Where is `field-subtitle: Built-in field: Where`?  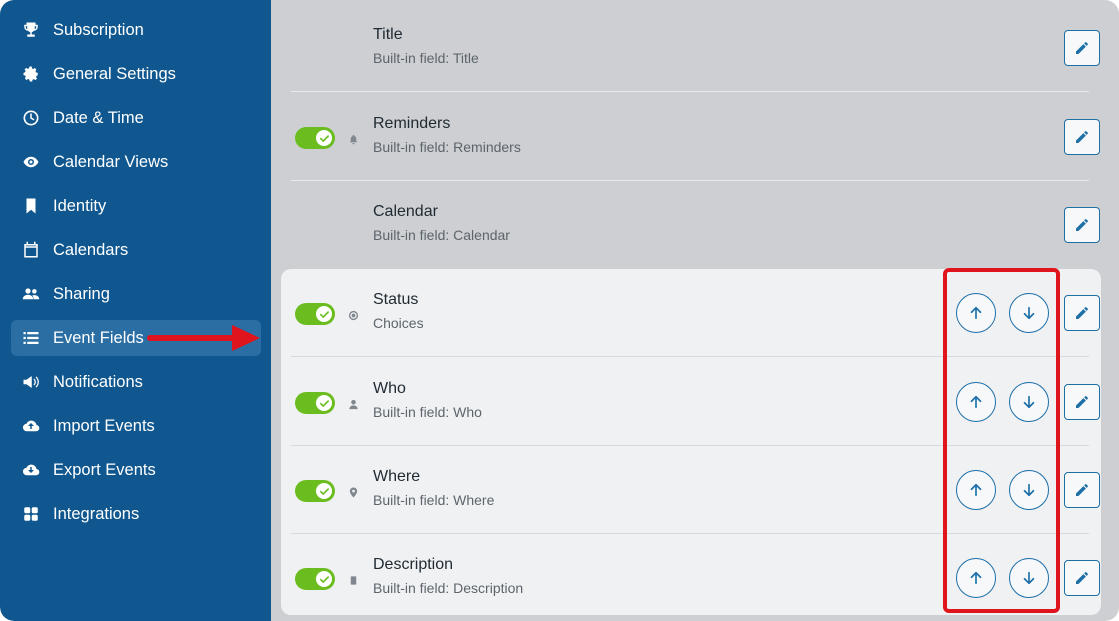
field-subtitle: Built-in field: Where is located at coordinates (434, 500).